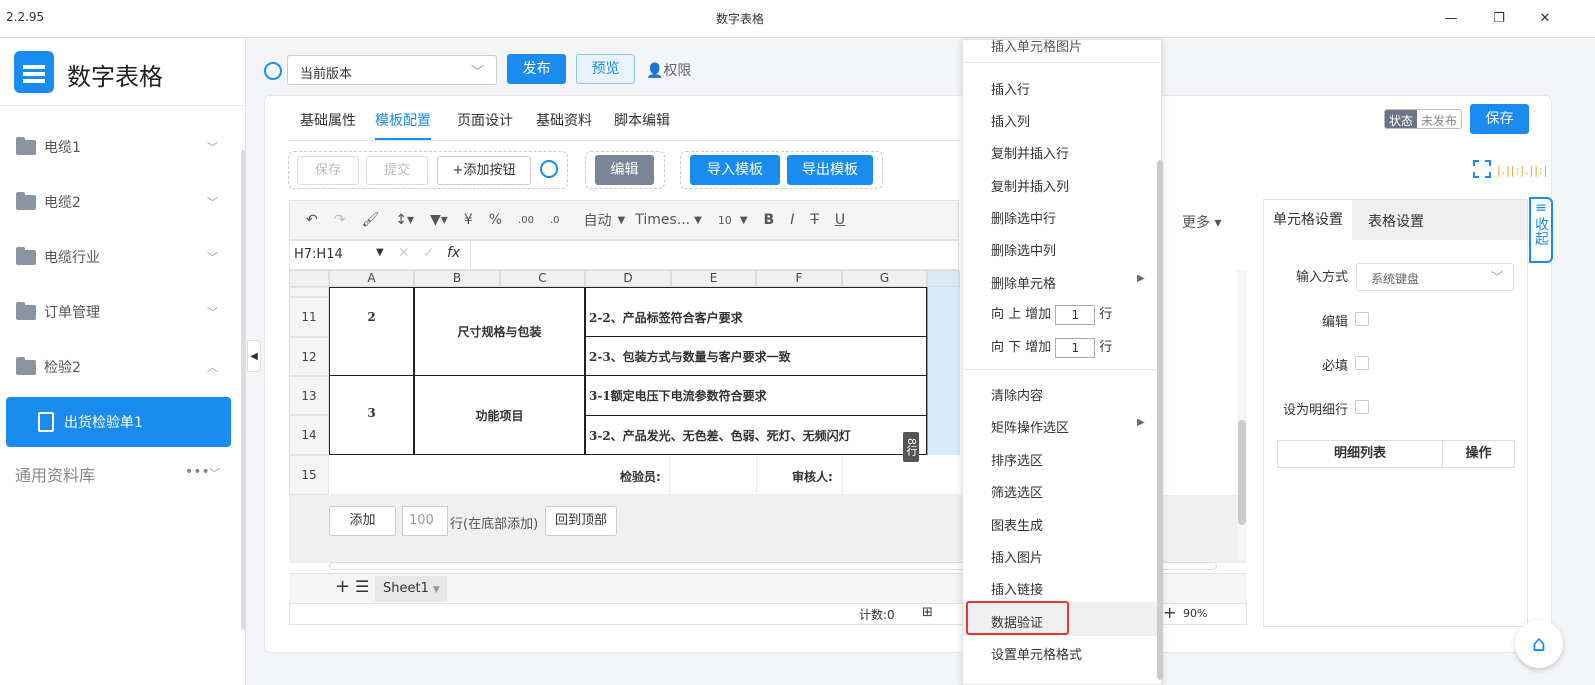  Describe the element at coordinates (668, 70) in the screenshot. I see `permission-link: 👤权限` at that location.